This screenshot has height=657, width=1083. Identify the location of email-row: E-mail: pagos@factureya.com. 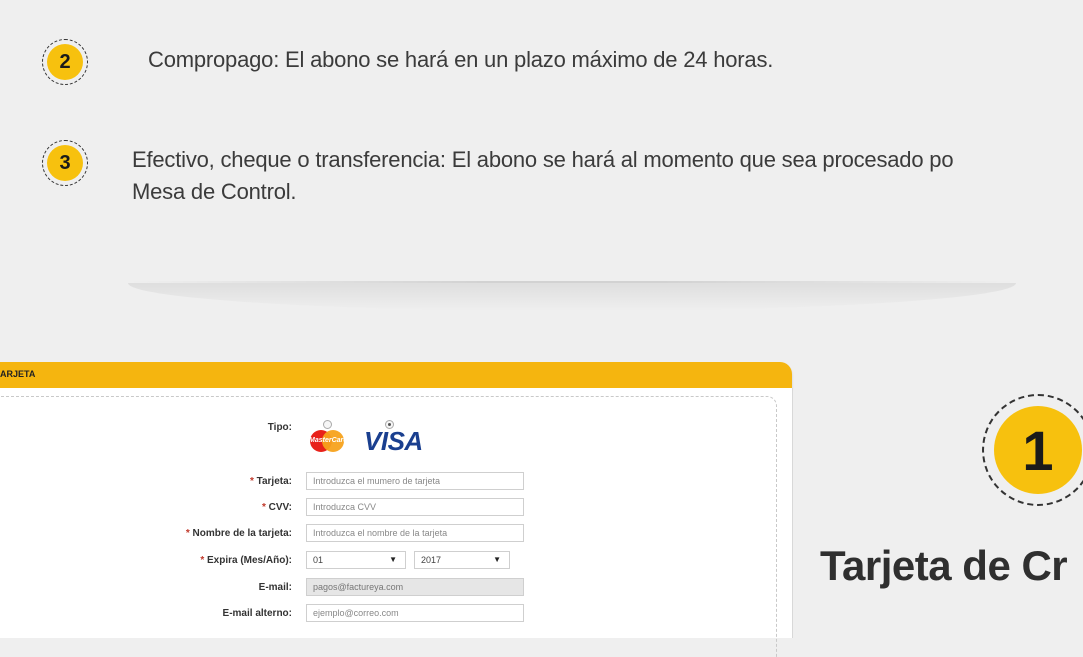
(396, 589).